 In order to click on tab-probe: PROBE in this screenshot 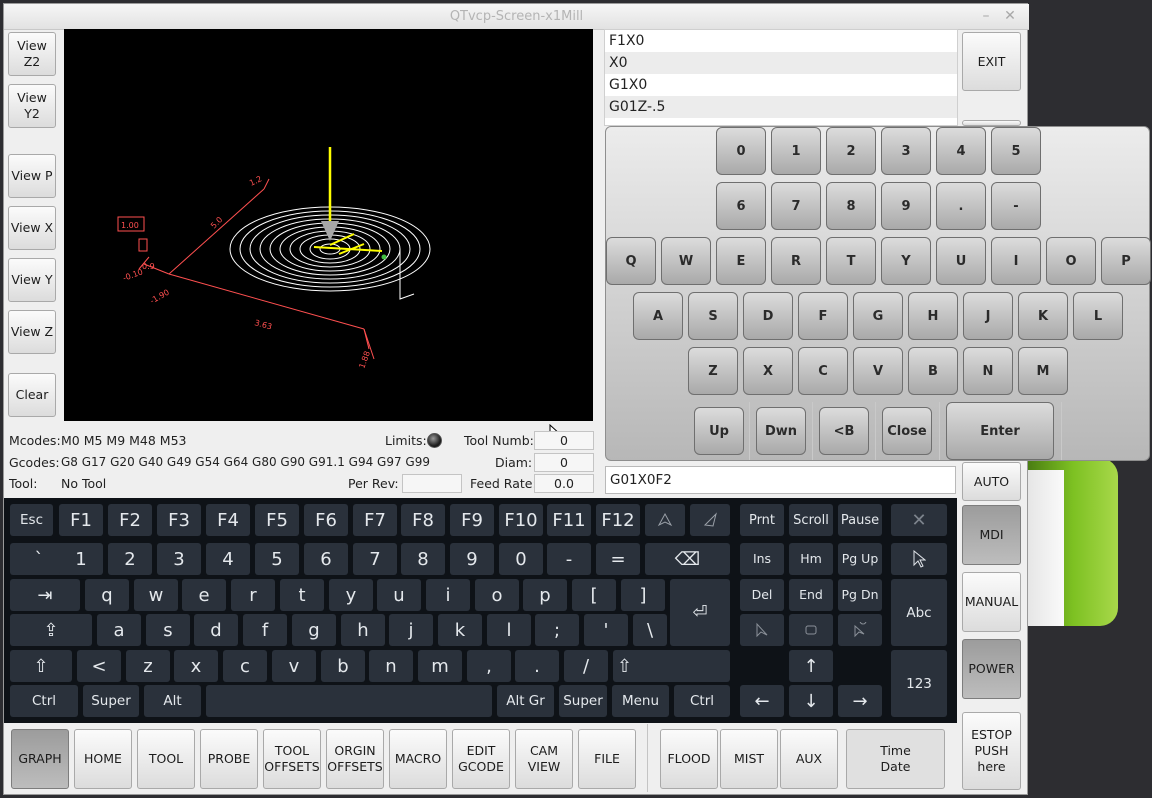, I will do `click(229, 759)`.